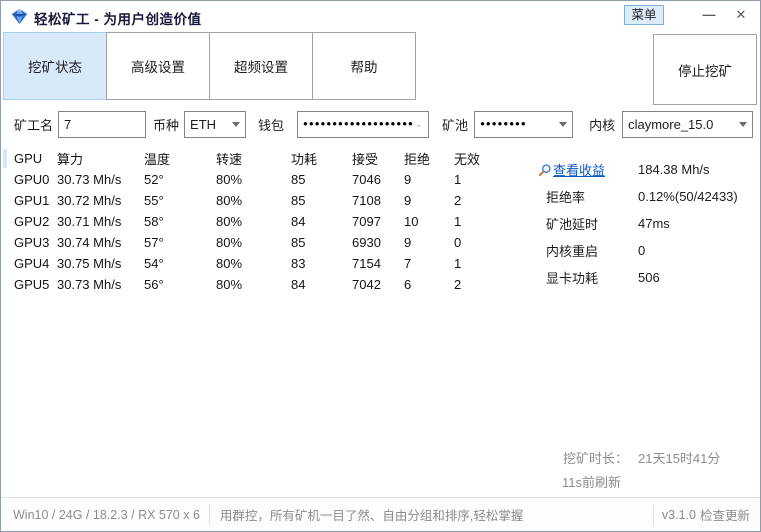 Image resolution: width=761 pixels, height=532 pixels. I want to click on reject-rate-row: 拒绝率 0.12%(50/42433), so click(638, 197).